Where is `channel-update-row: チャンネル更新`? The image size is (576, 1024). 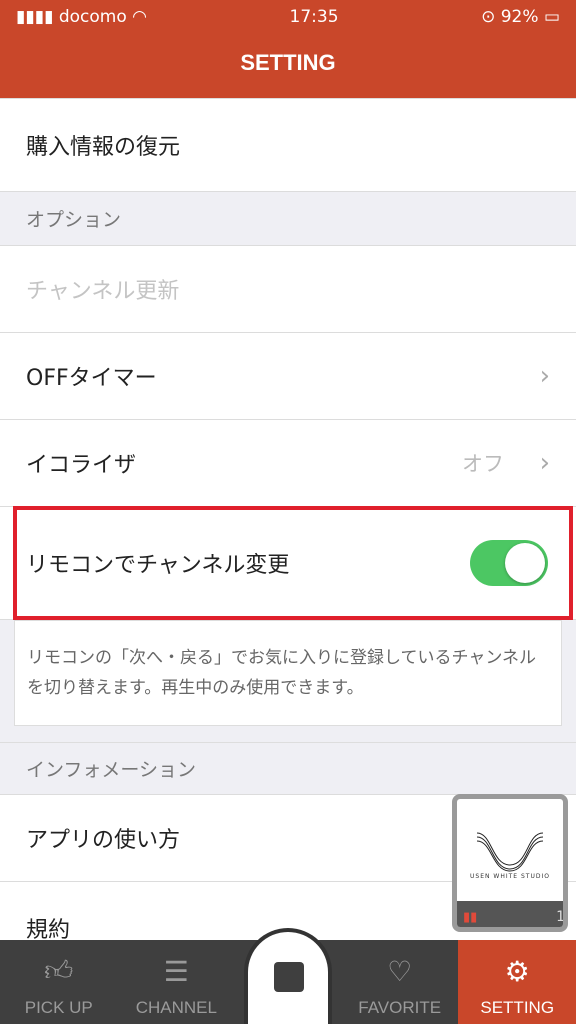
channel-update-row: チャンネル更新 is located at coordinates (288, 289).